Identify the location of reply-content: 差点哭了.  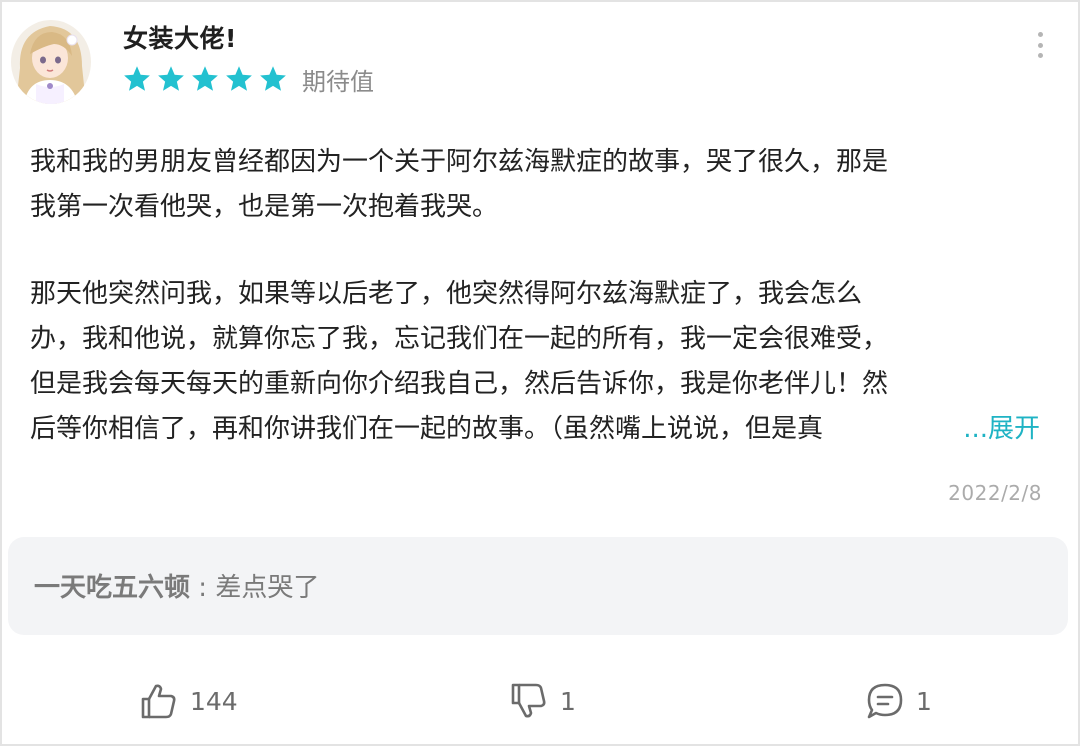
(267, 588).